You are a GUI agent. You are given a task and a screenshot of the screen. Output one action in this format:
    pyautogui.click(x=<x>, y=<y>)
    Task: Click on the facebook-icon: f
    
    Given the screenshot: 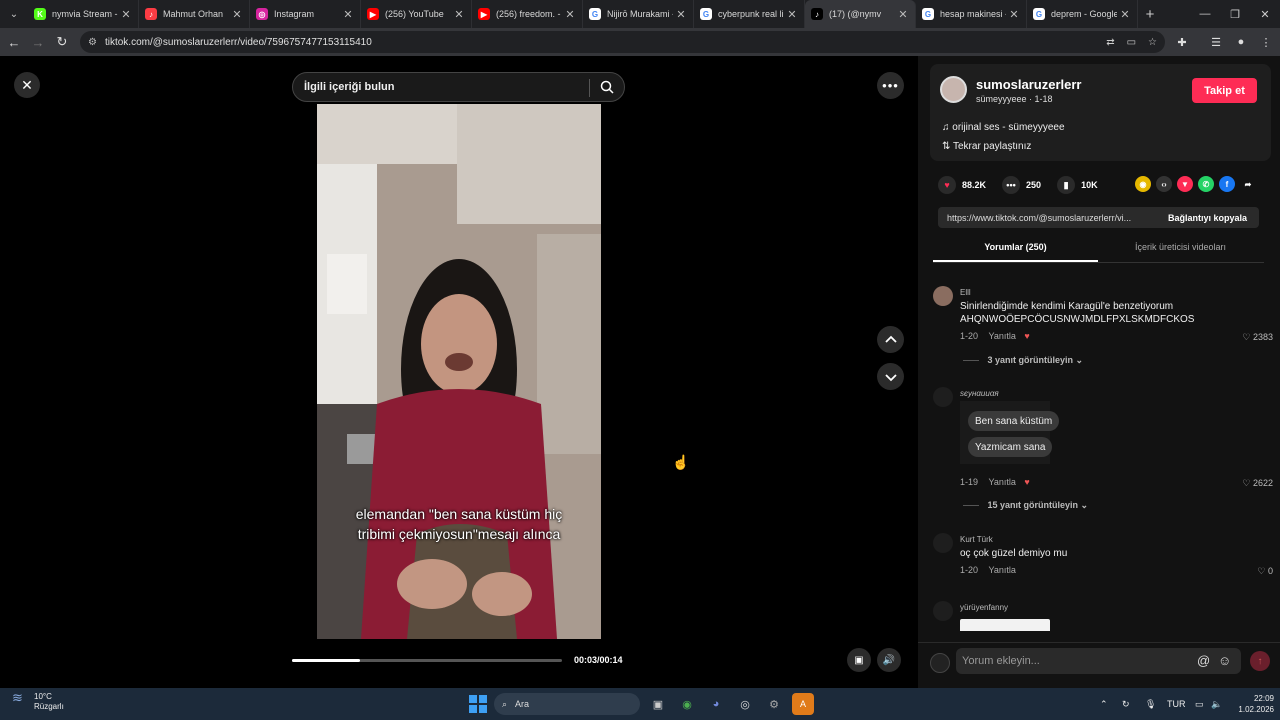 What is the action you would take?
    pyautogui.click(x=1227, y=184)
    